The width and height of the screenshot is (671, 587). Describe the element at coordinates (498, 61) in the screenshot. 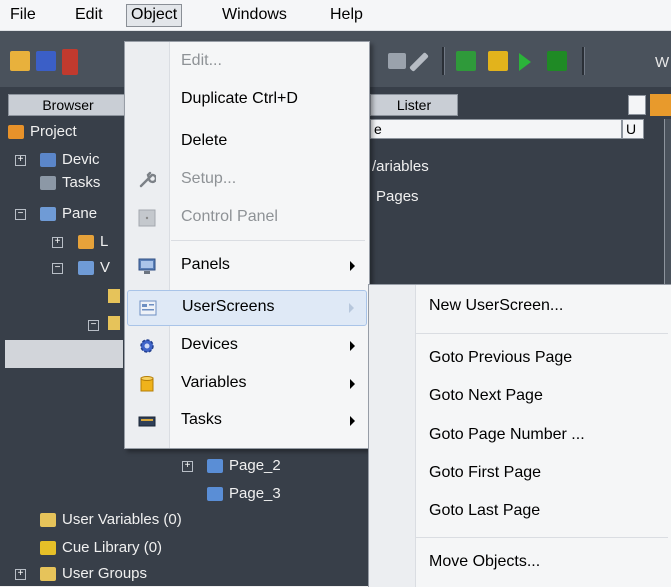

I see `lock-icon` at that location.